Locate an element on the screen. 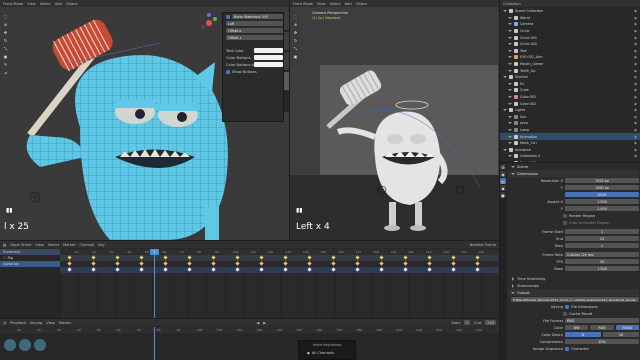 Image resolution: width=640 pixels, height=360 pixels. fps-field: 24 is located at coordinates (602, 261).